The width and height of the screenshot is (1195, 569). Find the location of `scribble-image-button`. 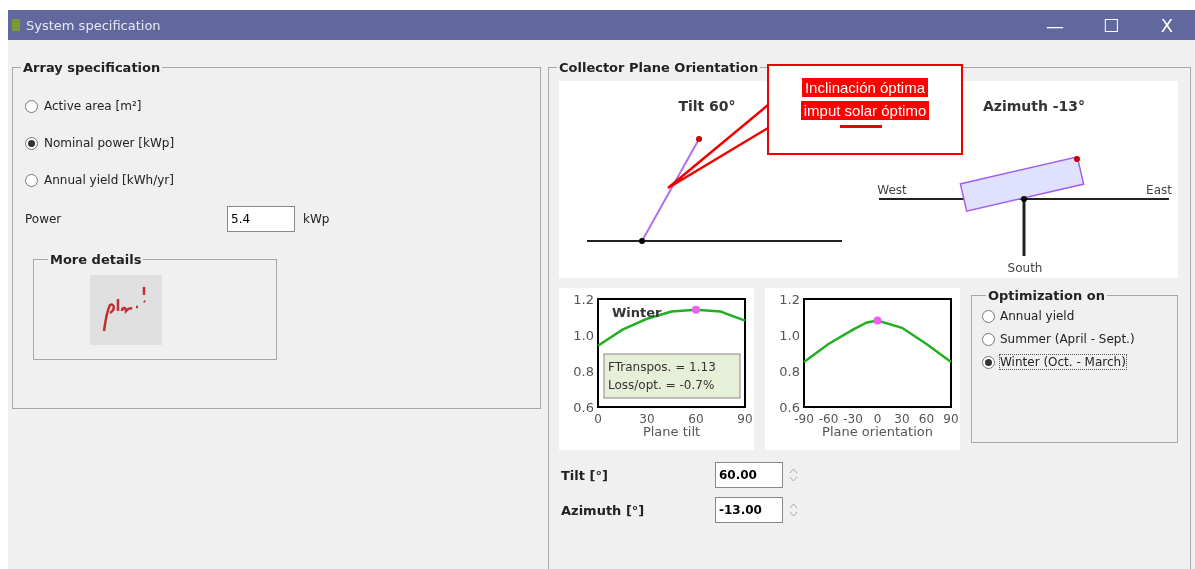

scribble-image-button is located at coordinates (126, 310).